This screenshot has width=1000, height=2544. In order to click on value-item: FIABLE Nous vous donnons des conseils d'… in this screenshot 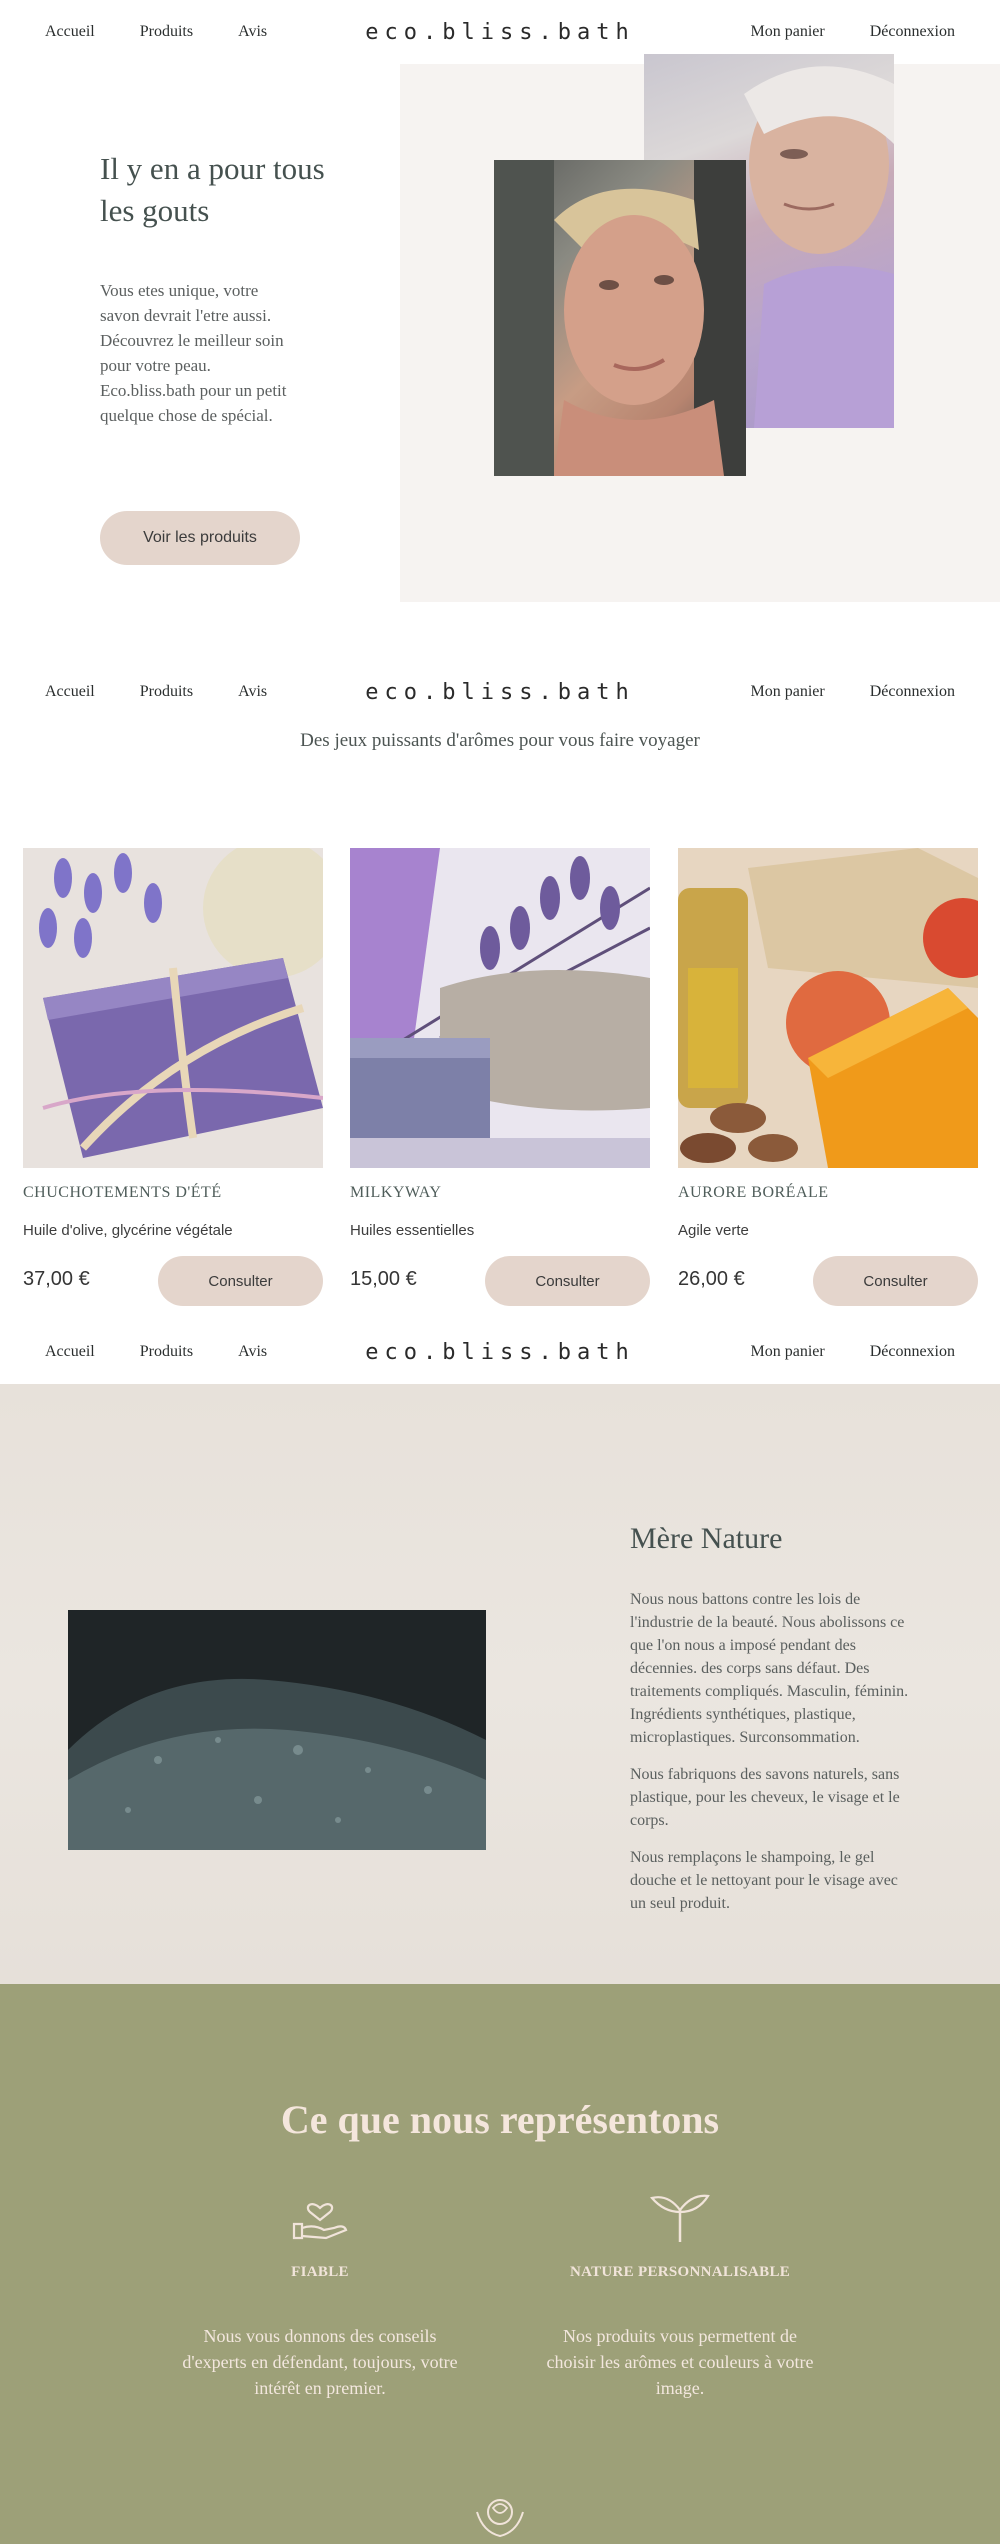, I will do `click(320, 2292)`.